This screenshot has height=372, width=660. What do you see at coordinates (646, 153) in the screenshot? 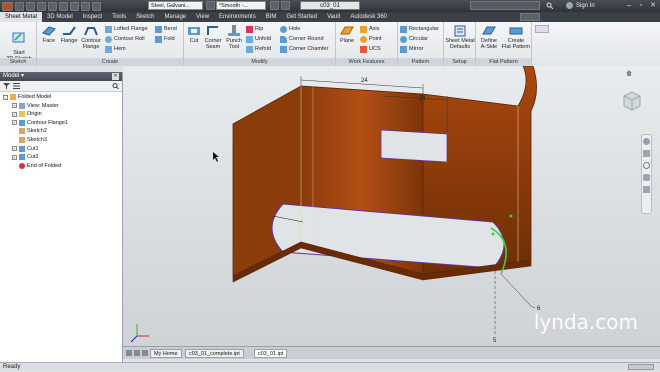
I see `pan-icon` at bounding box center [646, 153].